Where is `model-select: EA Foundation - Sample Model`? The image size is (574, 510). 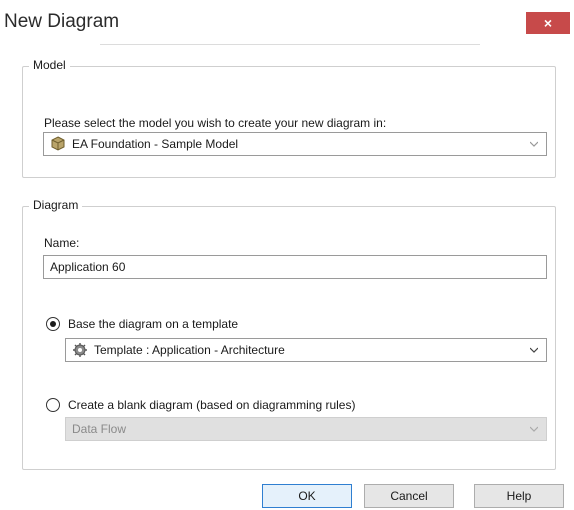 model-select: EA Foundation - Sample Model is located at coordinates (295, 144).